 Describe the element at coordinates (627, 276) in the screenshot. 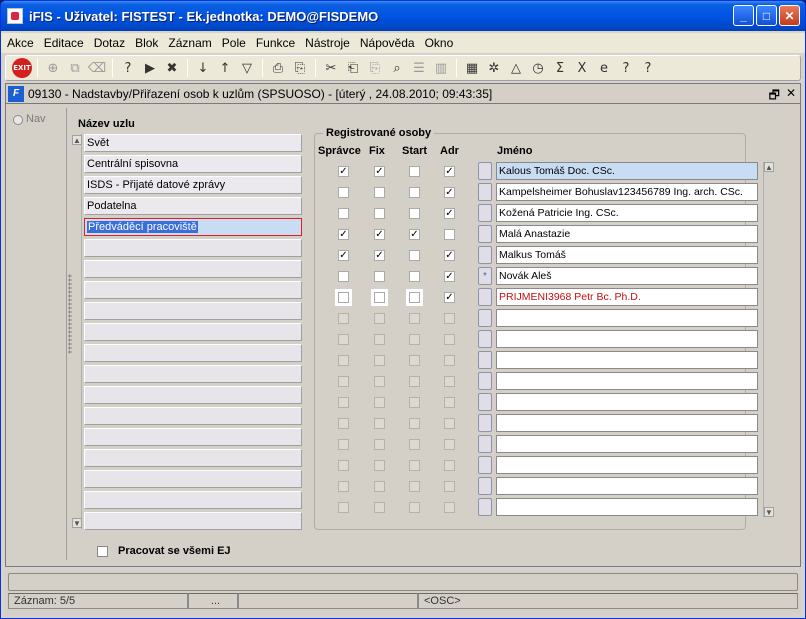

I see `person-name-field: Novák Aleš` at that location.